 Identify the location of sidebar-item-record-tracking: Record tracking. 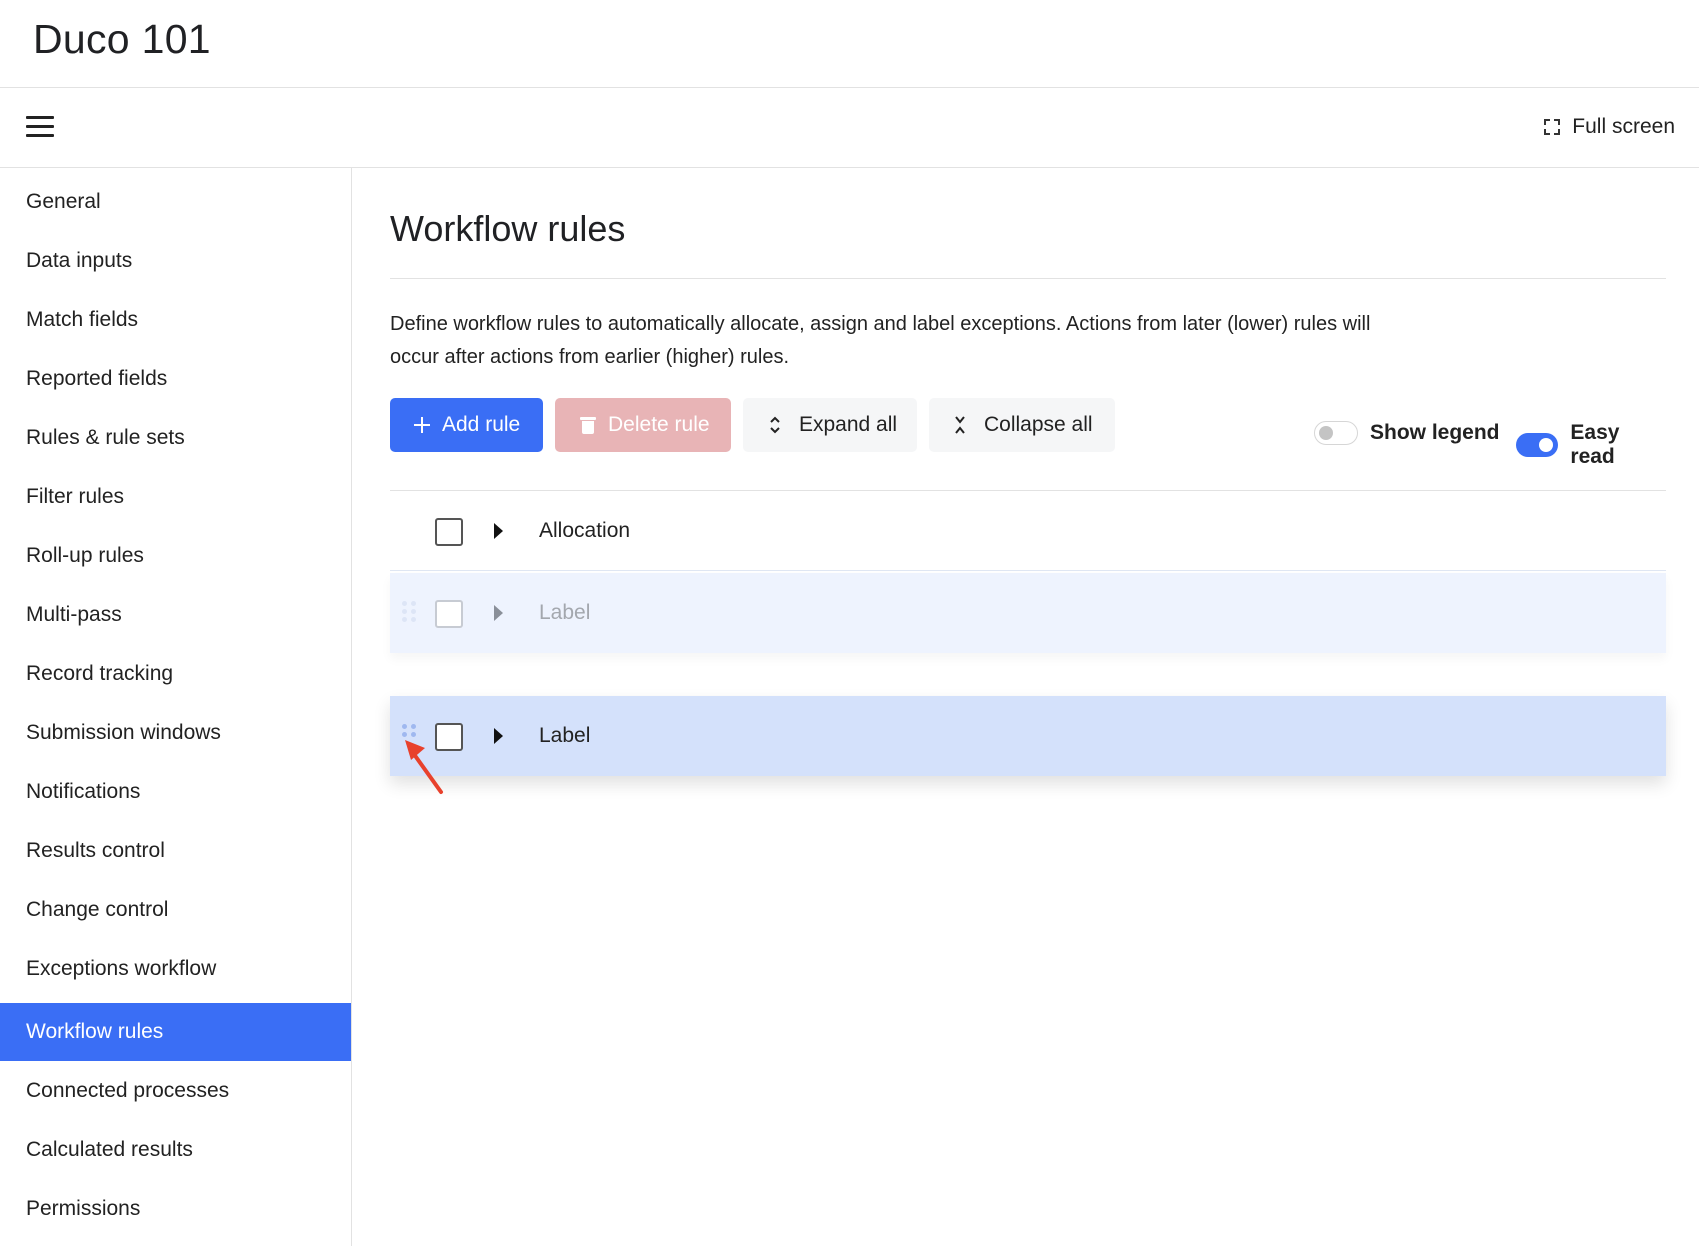
(175, 674).